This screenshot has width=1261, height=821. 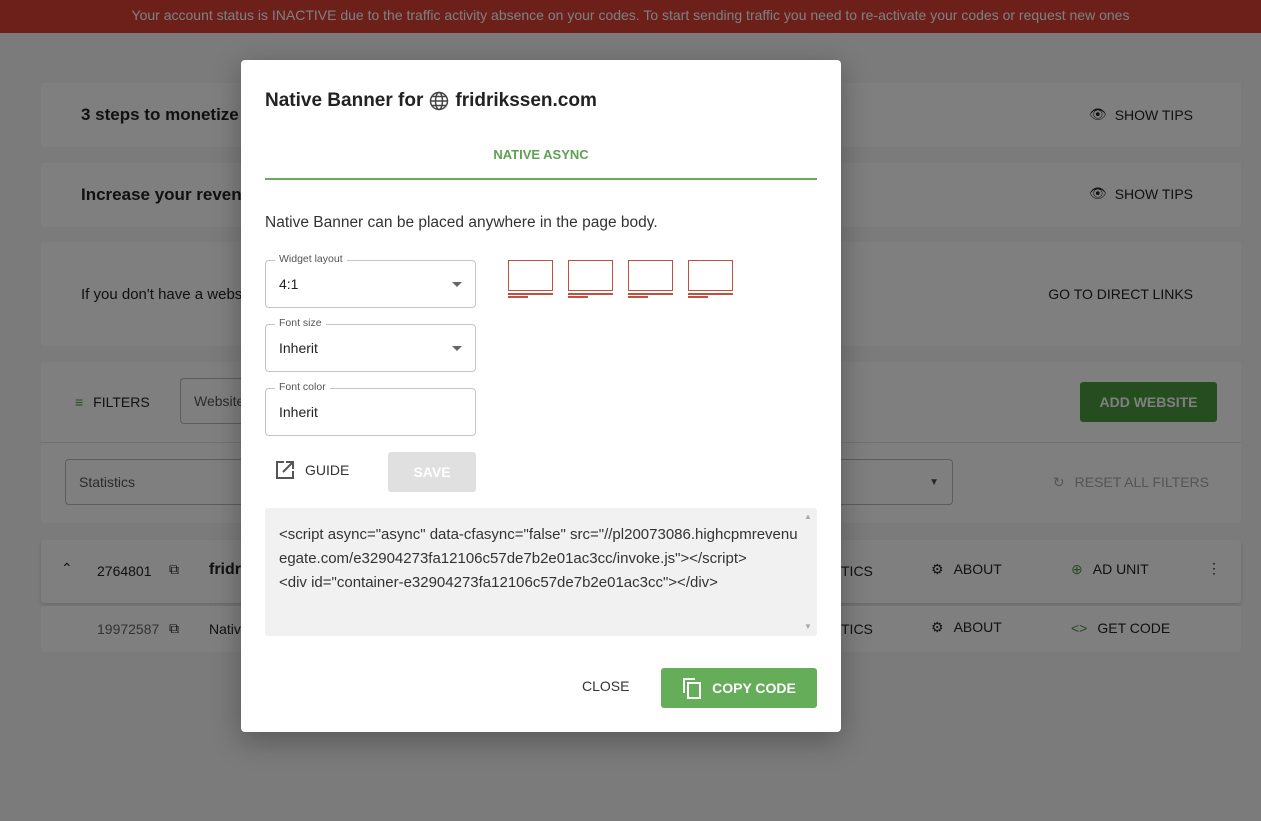 I want to click on close-button: CLOSE, so click(x=605, y=686).